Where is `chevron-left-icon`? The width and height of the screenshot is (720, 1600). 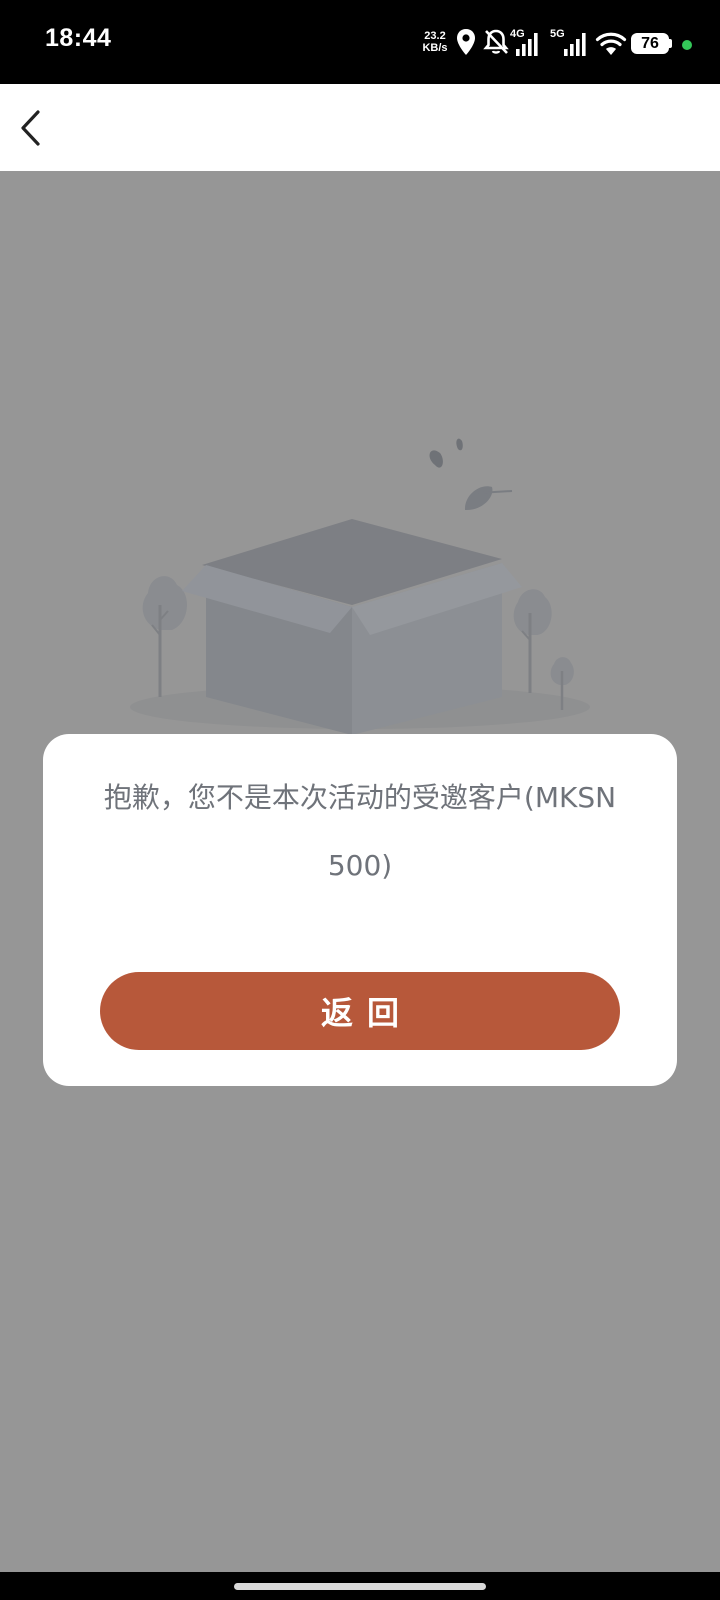
chevron-left-icon is located at coordinates (34, 128).